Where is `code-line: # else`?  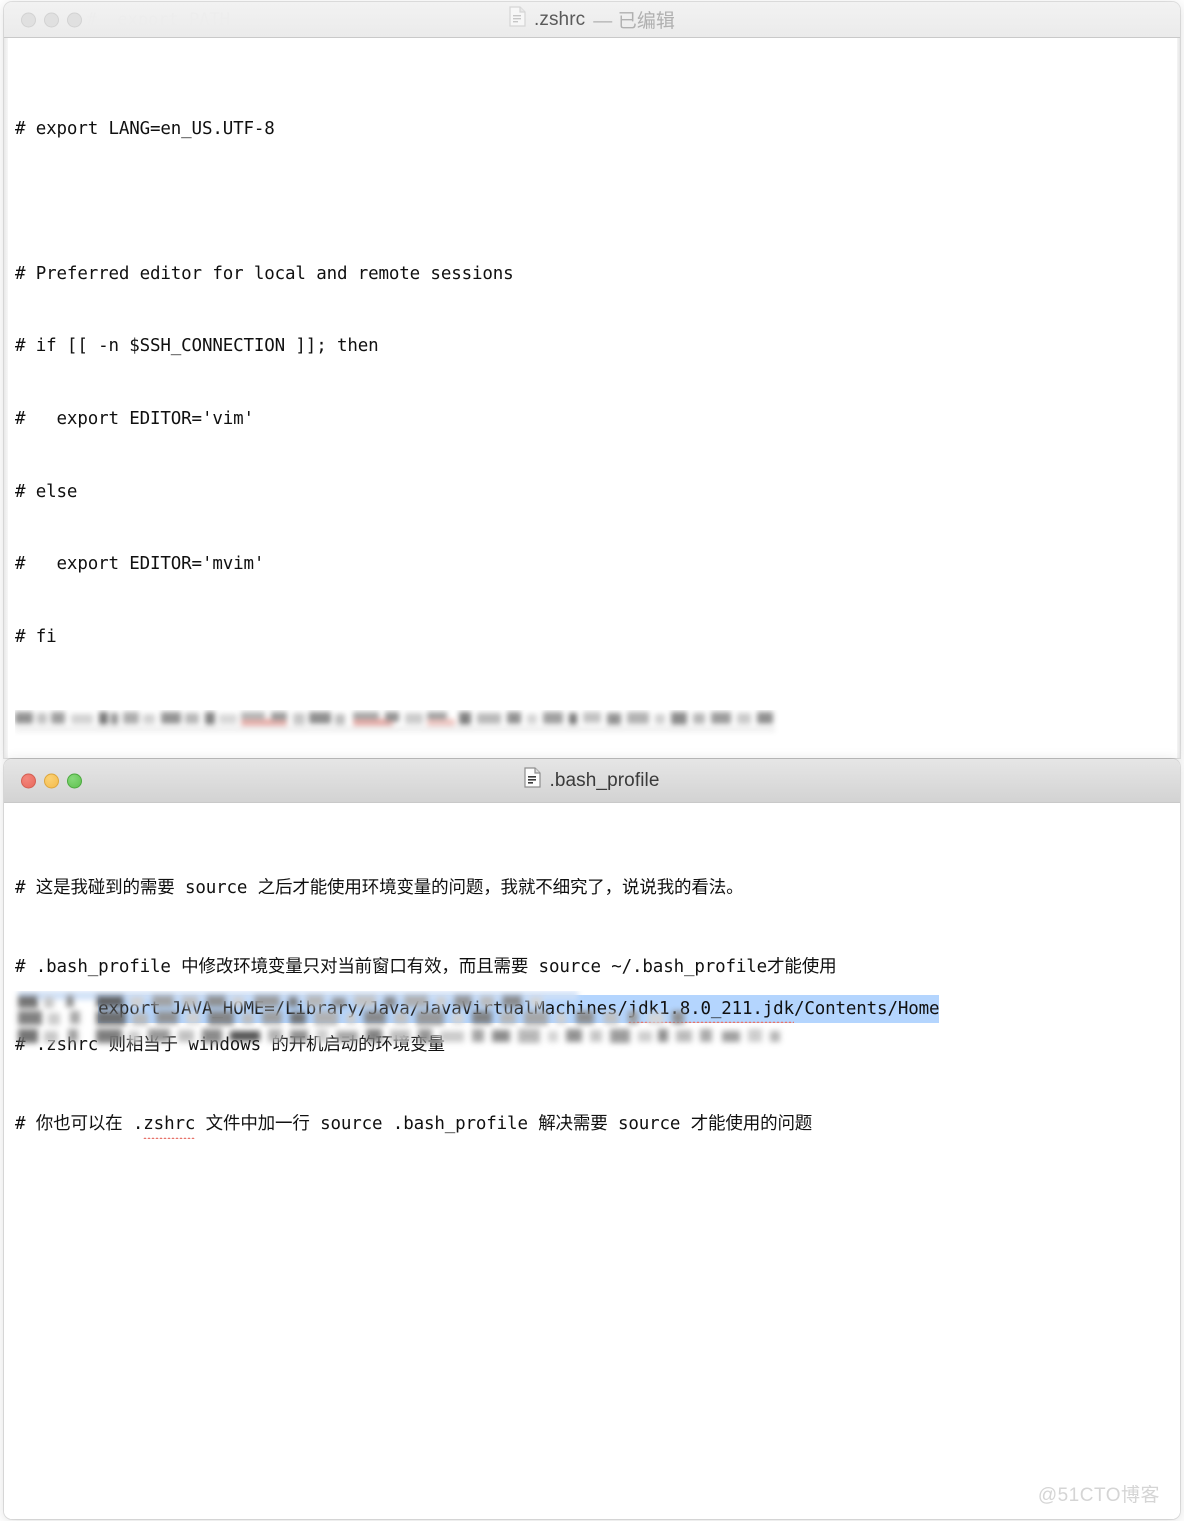 code-line: # else is located at coordinates (46, 491).